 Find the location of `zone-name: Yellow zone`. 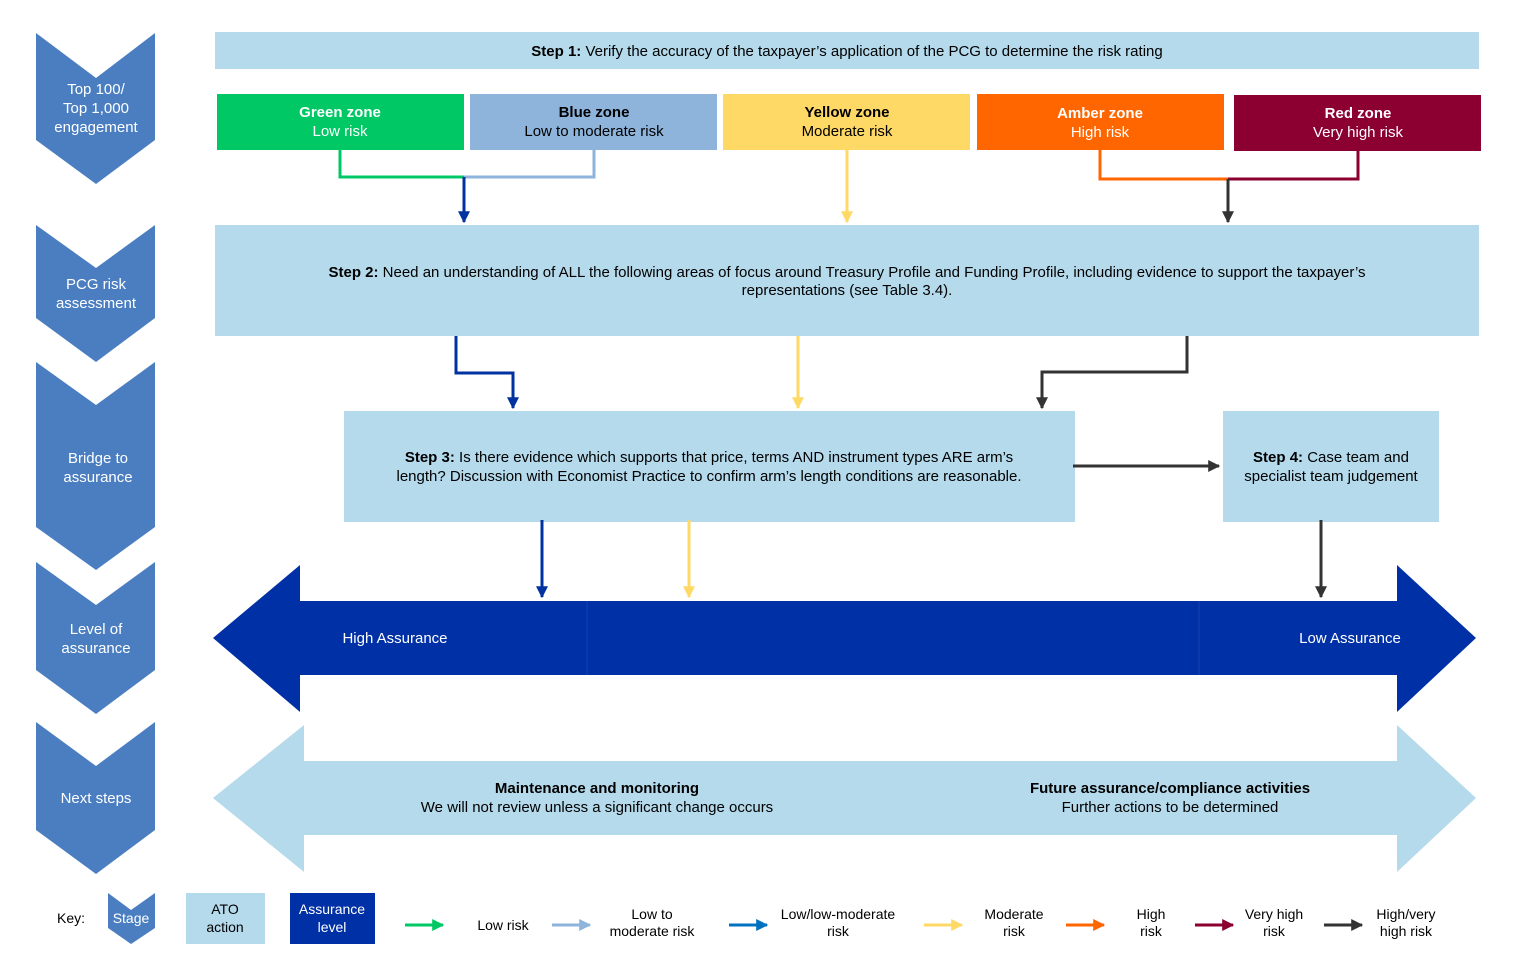

zone-name: Yellow zone is located at coordinates (846, 112).